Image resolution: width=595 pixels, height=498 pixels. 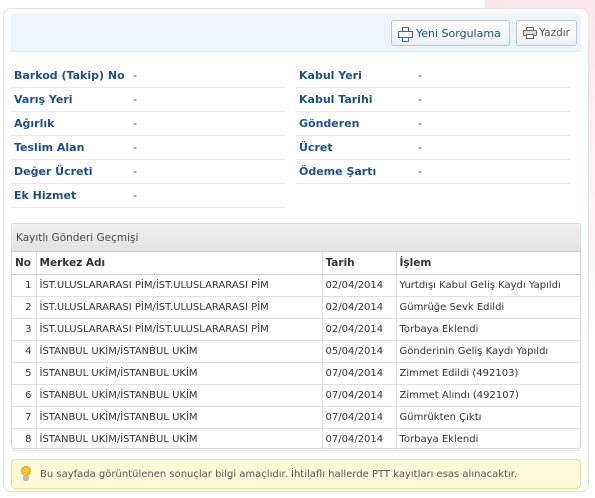 What do you see at coordinates (488, 417) in the screenshot?
I see `row-action: Gümrükten Çıktı` at bounding box center [488, 417].